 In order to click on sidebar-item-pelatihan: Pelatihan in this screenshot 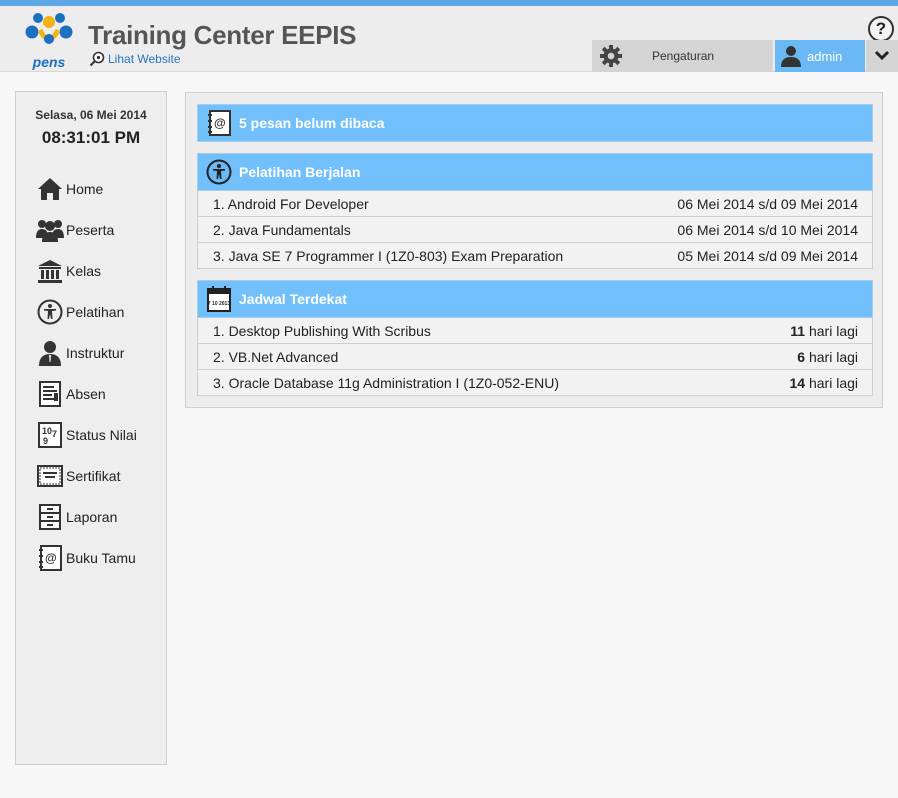, I will do `click(91, 311)`.